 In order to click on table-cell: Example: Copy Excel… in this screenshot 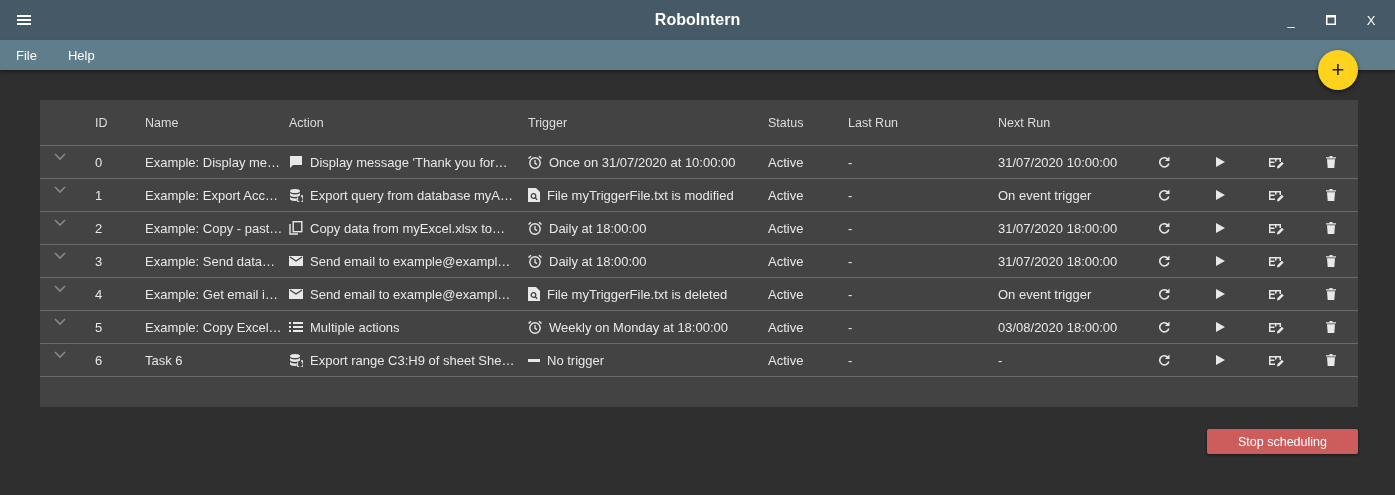, I will do `click(213, 327)`.